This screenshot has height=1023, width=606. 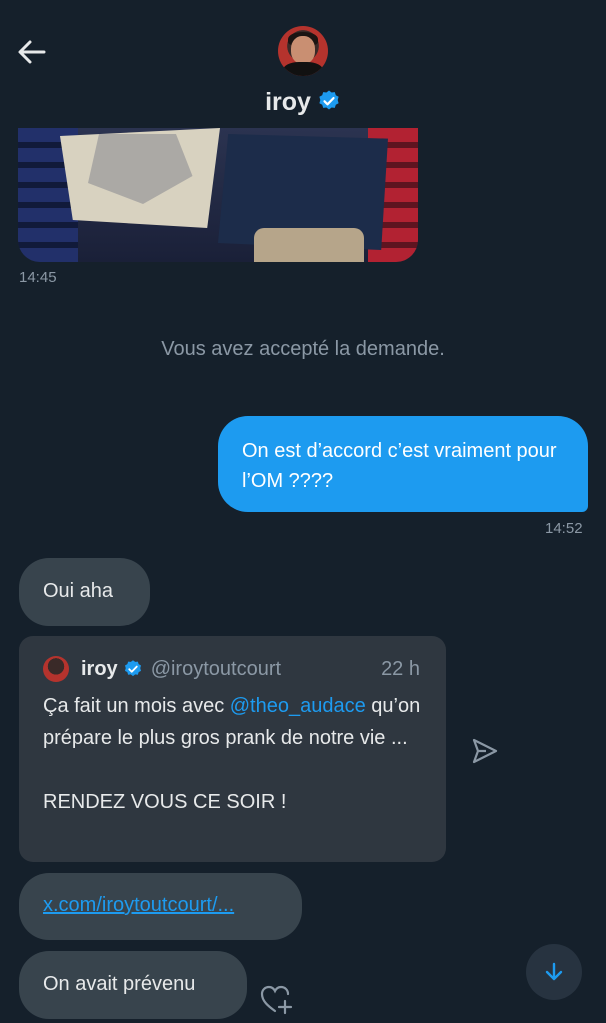 What do you see at coordinates (165, 802) in the screenshot?
I see `quoted-text-line: RENDEZ VOUS CE SOIR !` at bounding box center [165, 802].